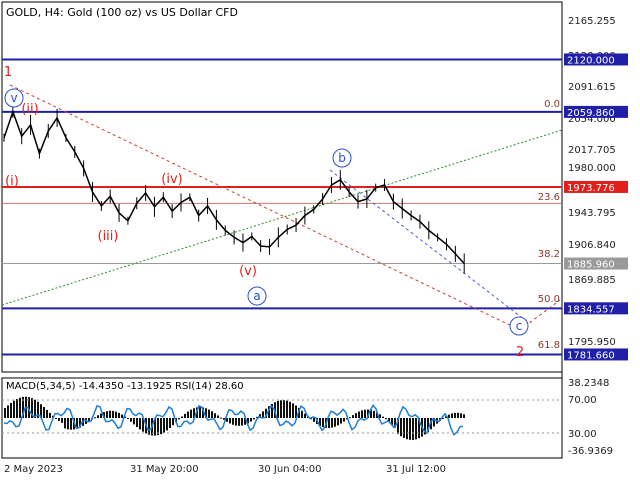 The image size is (640, 485). I want to click on indicator-tick: -36.9369, so click(590, 451).